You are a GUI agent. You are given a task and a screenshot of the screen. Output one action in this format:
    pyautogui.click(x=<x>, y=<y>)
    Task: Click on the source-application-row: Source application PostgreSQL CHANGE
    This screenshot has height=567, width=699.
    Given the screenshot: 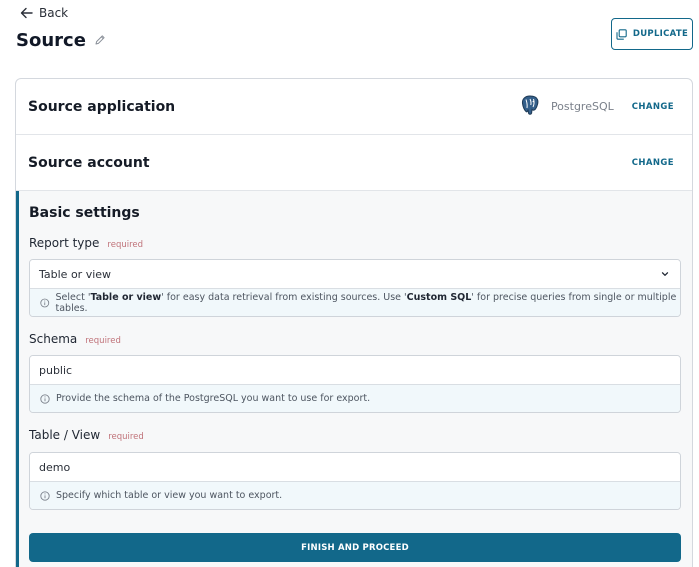 What is the action you would take?
    pyautogui.click(x=354, y=107)
    